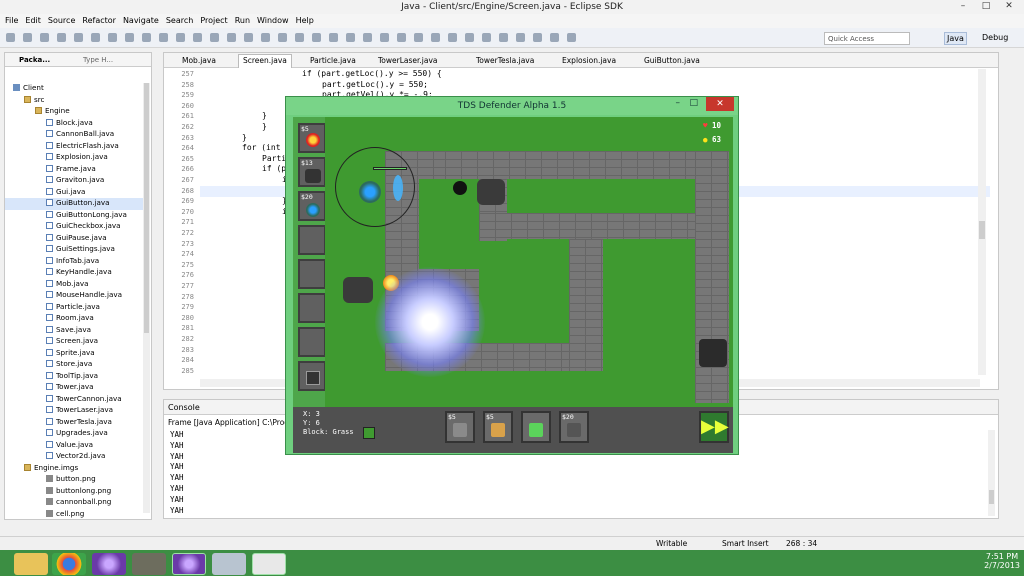 This screenshot has height=576, width=1024. What do you see at coordinates (75, 124) in the screenshot?
I see `tree-item: Block.java` at bounding box center [75, 124].